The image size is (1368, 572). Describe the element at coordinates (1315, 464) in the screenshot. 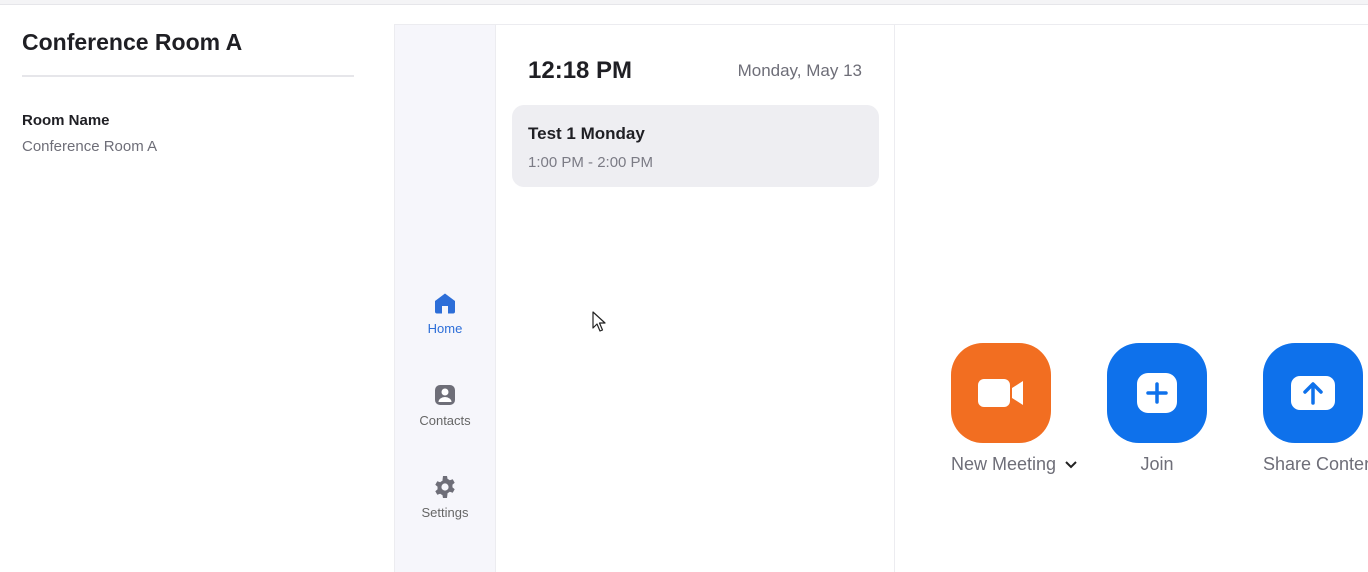

I see `share-content-label: Share Content` at that location.